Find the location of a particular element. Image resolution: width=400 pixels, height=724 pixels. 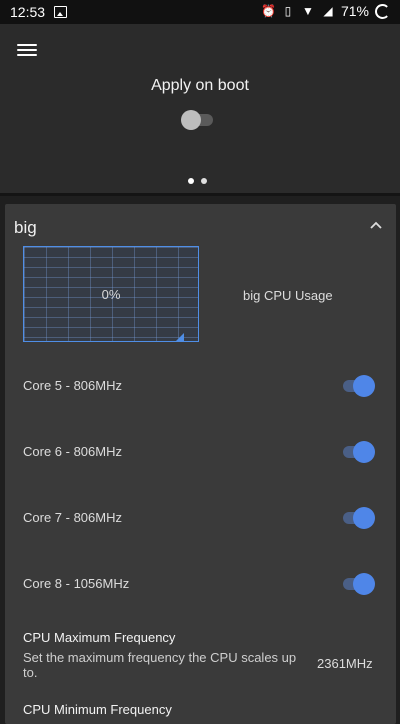

battery-charging-icon is located at coordinates (382, 11).